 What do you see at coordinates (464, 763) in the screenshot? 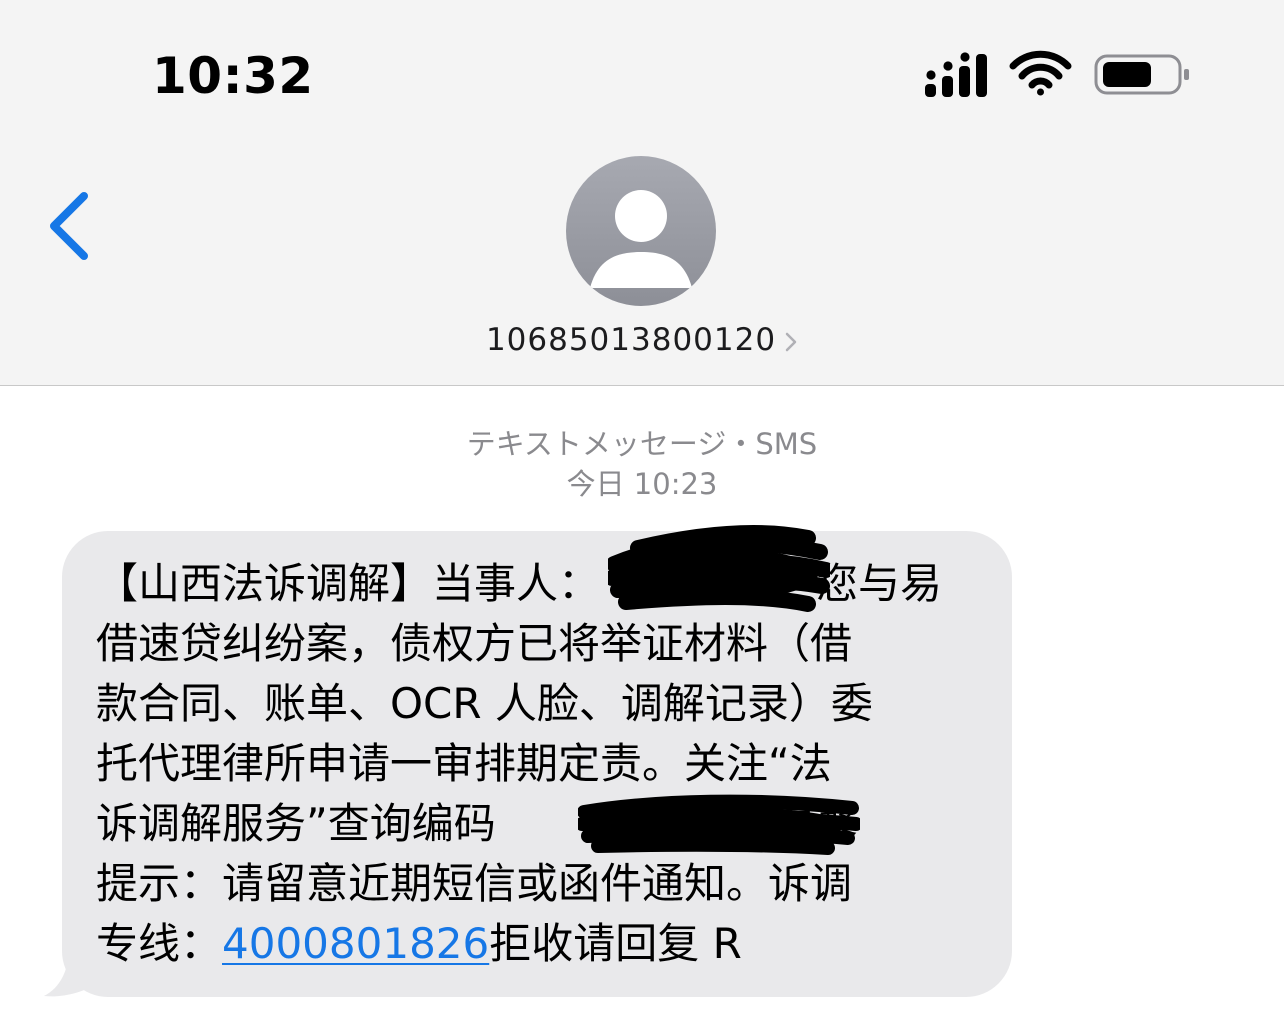
I see `message-line: 托代理律所申请一审排期定责。关注“法` at bounding box center [464, 763].